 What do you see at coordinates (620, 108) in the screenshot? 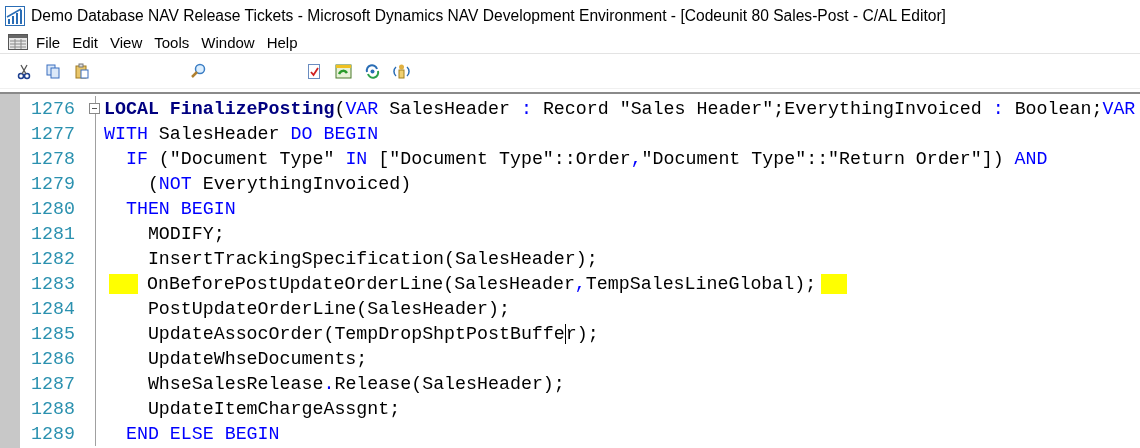
I see `code-line: LOCAL FinalizePosting(VAR SalesHeader : Record "Sales Header";EverythingInvoiced : Boolean;VAR` at bounding box center [620, 108].